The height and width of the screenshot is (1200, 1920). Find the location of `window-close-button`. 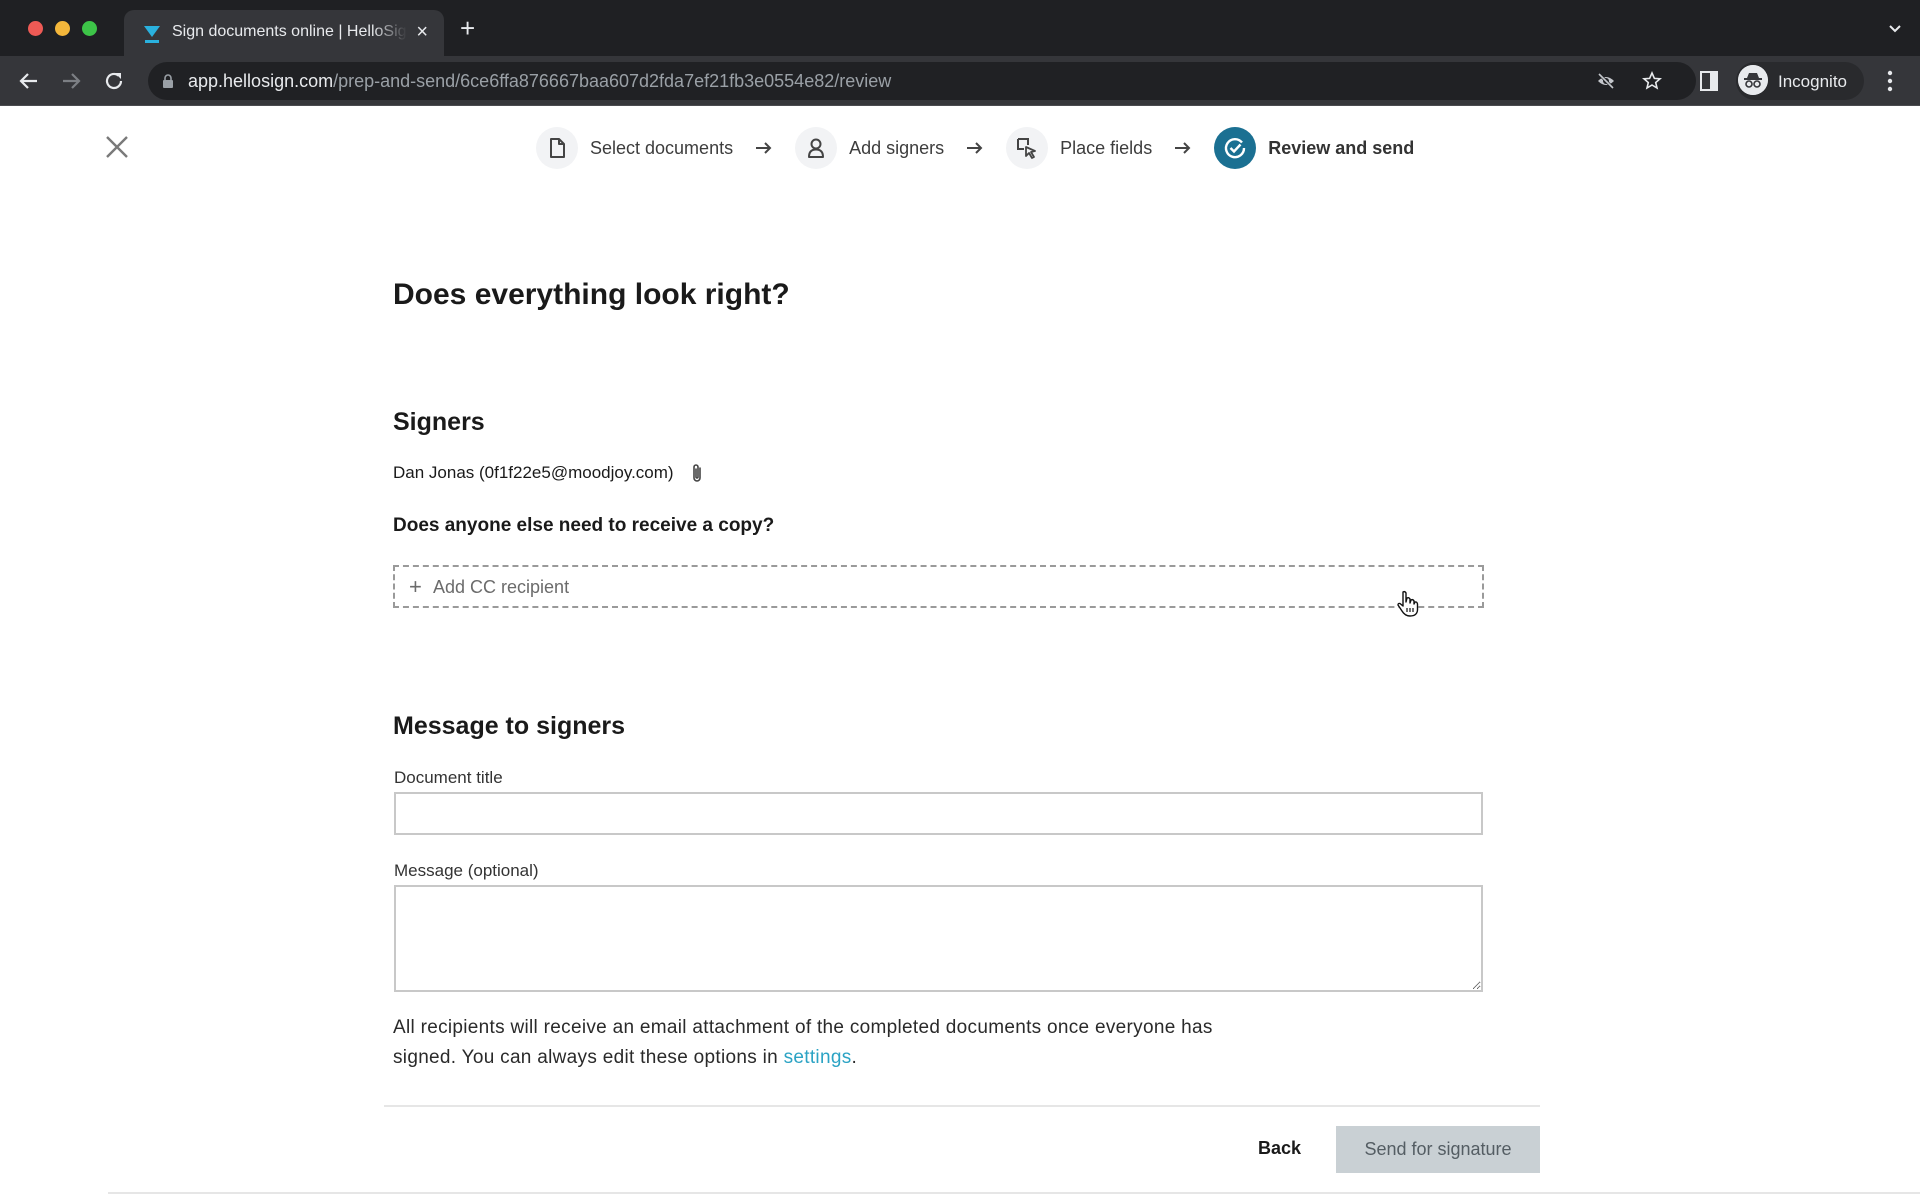

window-close-button is located at coordinates (35, 28).